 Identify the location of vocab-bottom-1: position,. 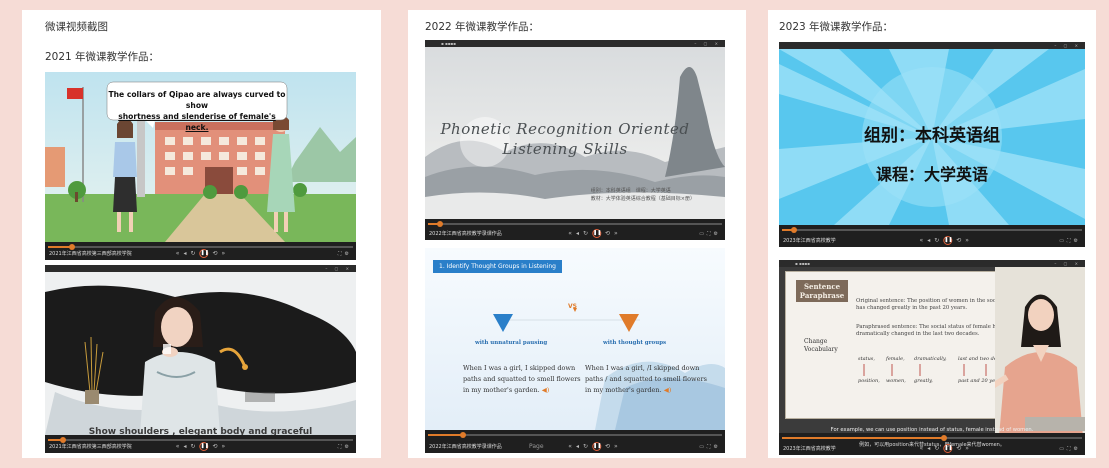
(869, 381).